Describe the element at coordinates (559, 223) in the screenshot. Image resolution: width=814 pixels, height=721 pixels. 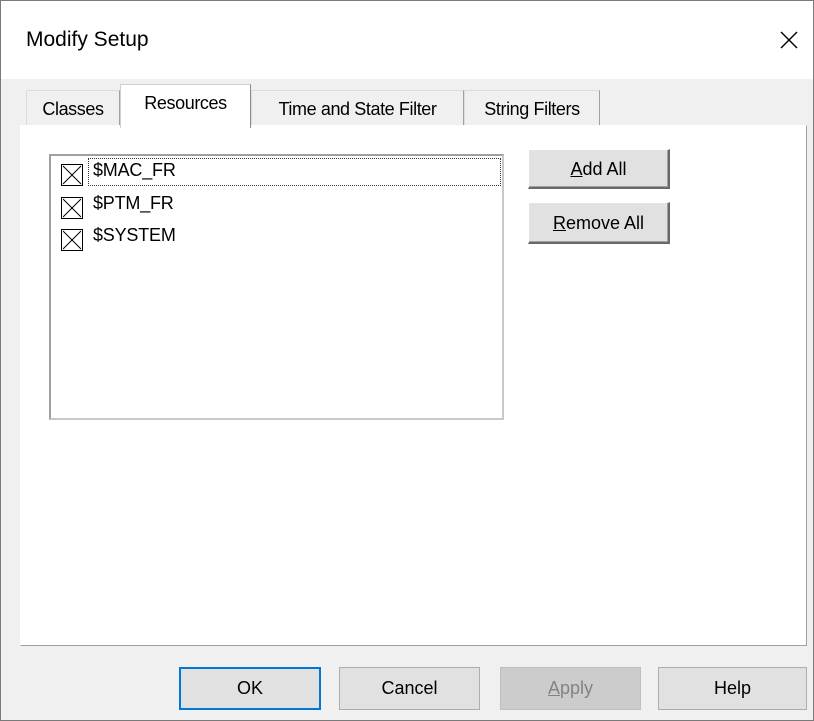
I see `remove-all-mnemonic: R` at that location.